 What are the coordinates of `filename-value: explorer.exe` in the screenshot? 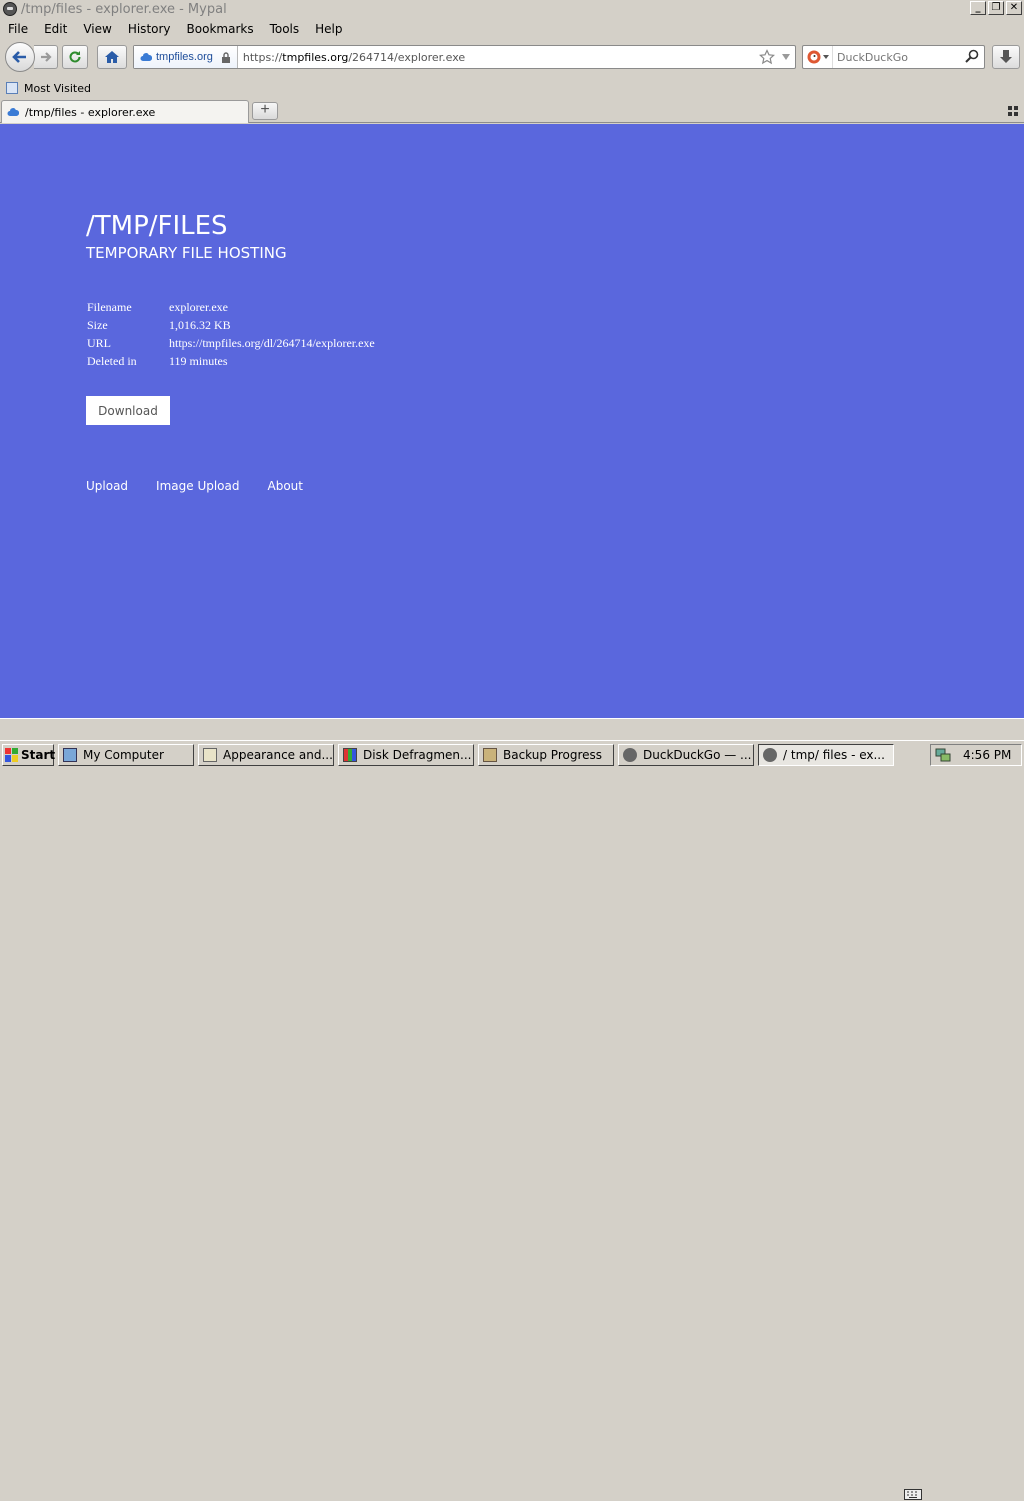 It's located at (198, 306).